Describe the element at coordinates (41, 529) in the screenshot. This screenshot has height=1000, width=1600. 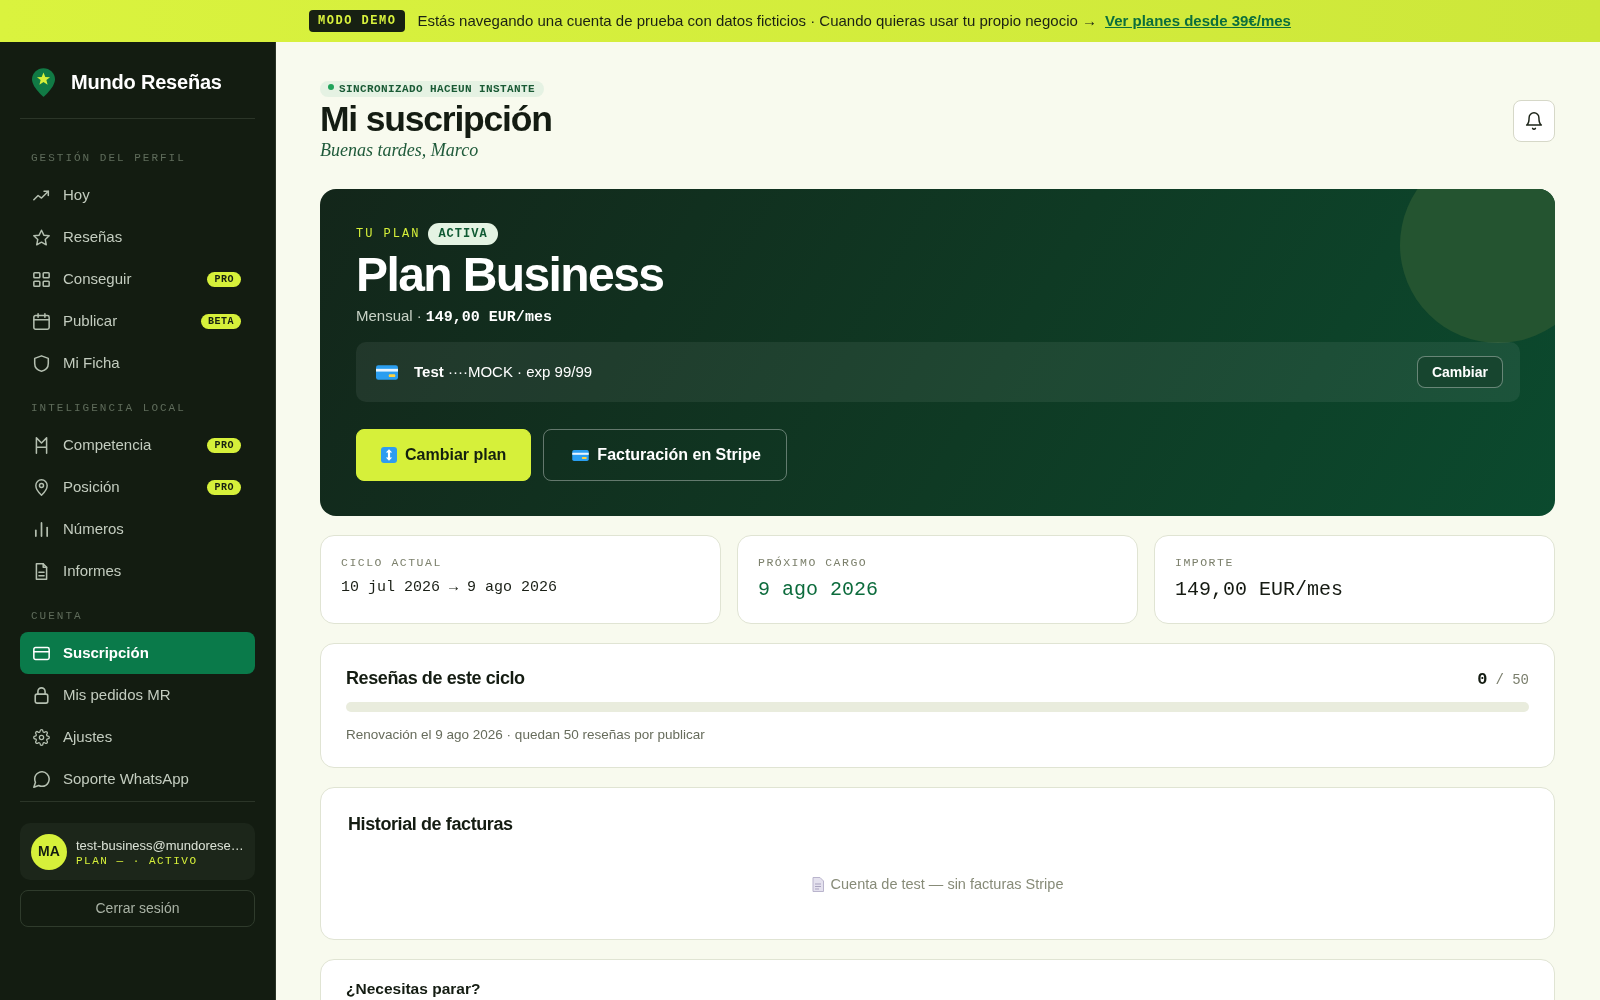
I see `bar-chart-icon` at that location.